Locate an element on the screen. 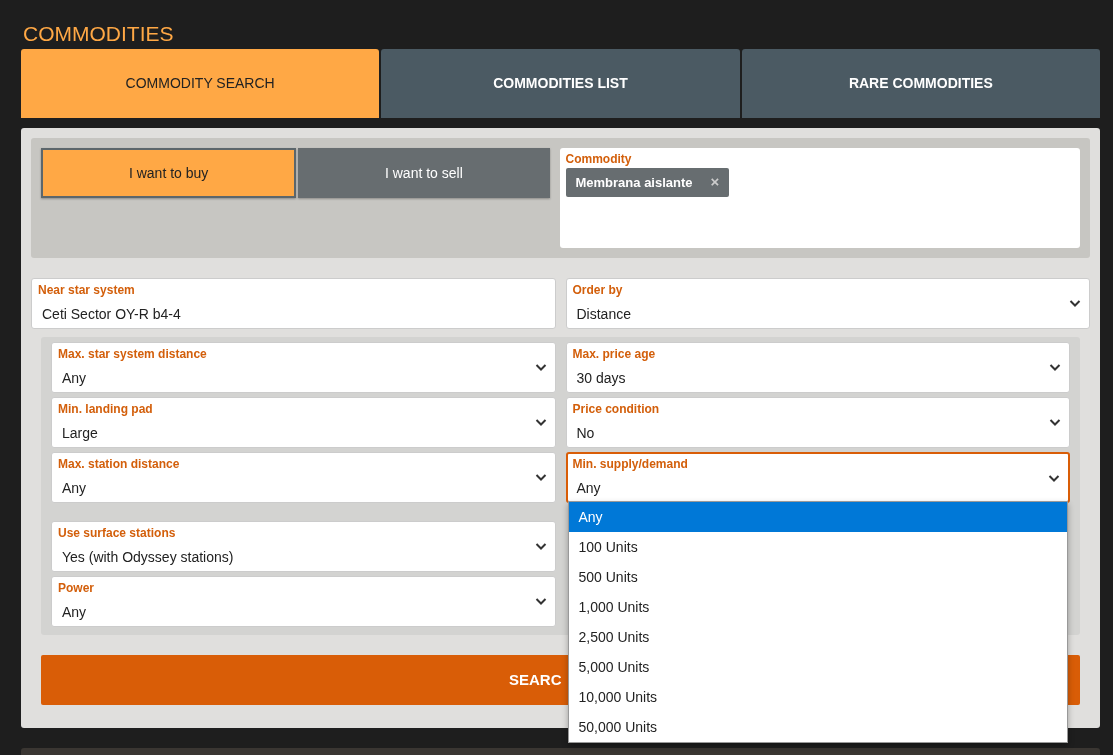 This screenshot has height=755, width=1113. field-value: Large is located at coordinates (80, 433).